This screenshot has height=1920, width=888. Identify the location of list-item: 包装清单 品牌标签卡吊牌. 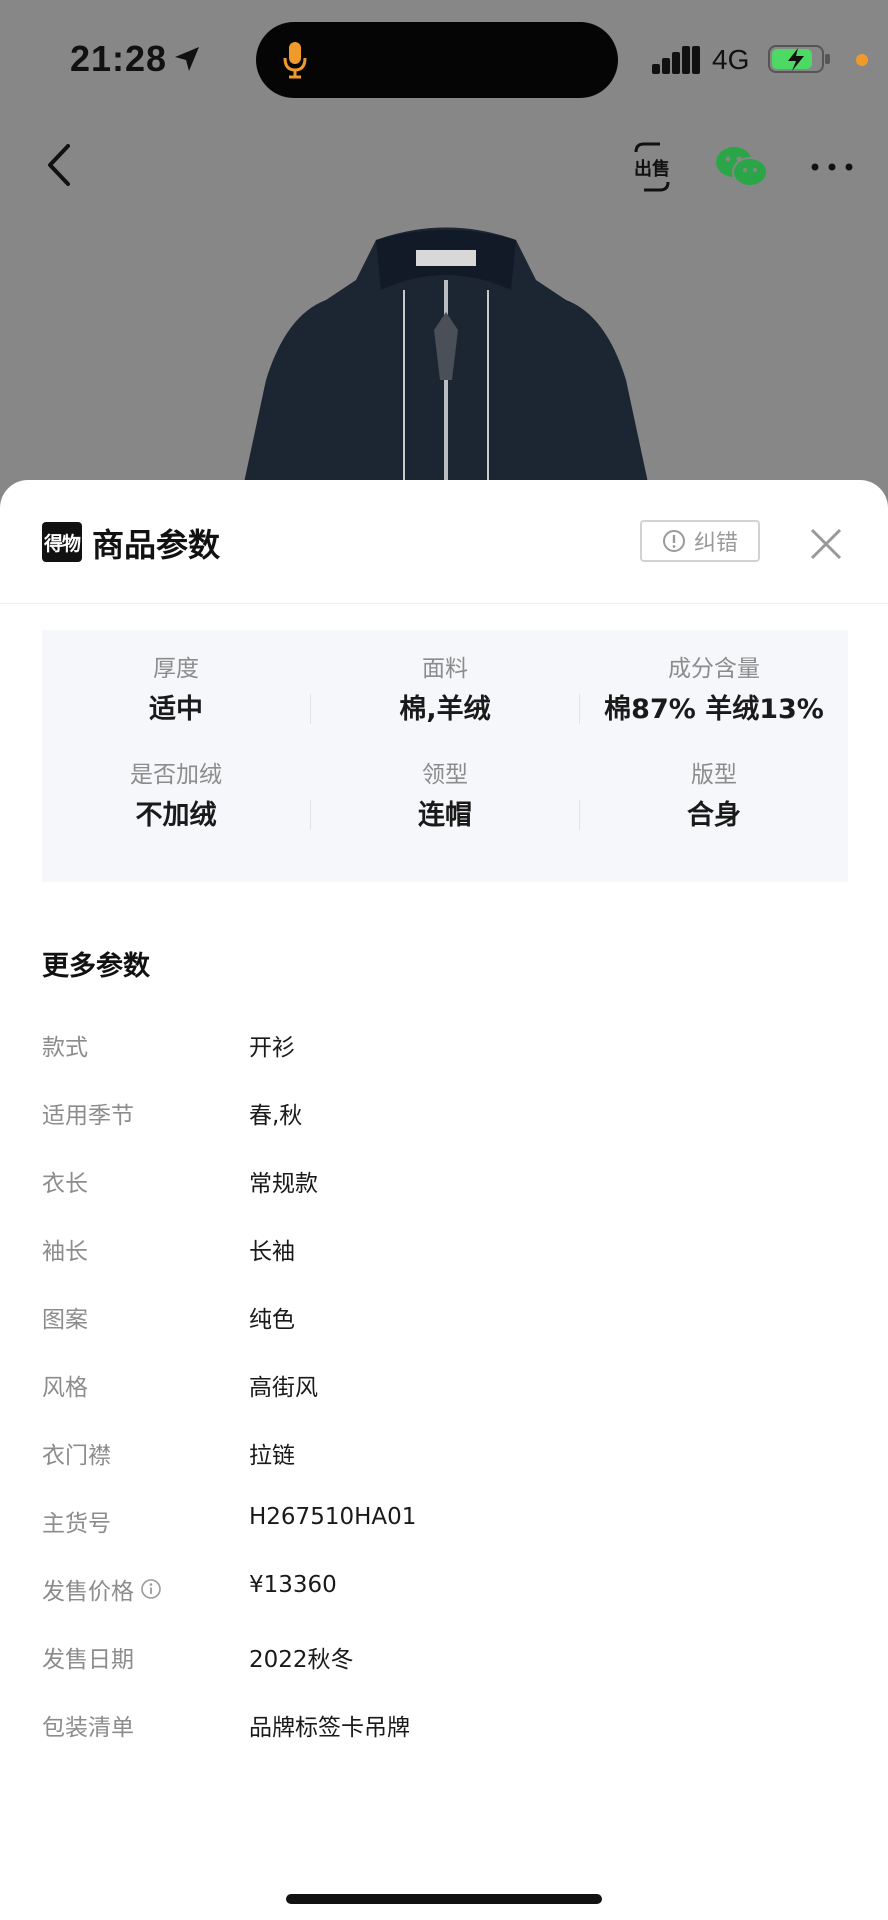
(445, 1728).